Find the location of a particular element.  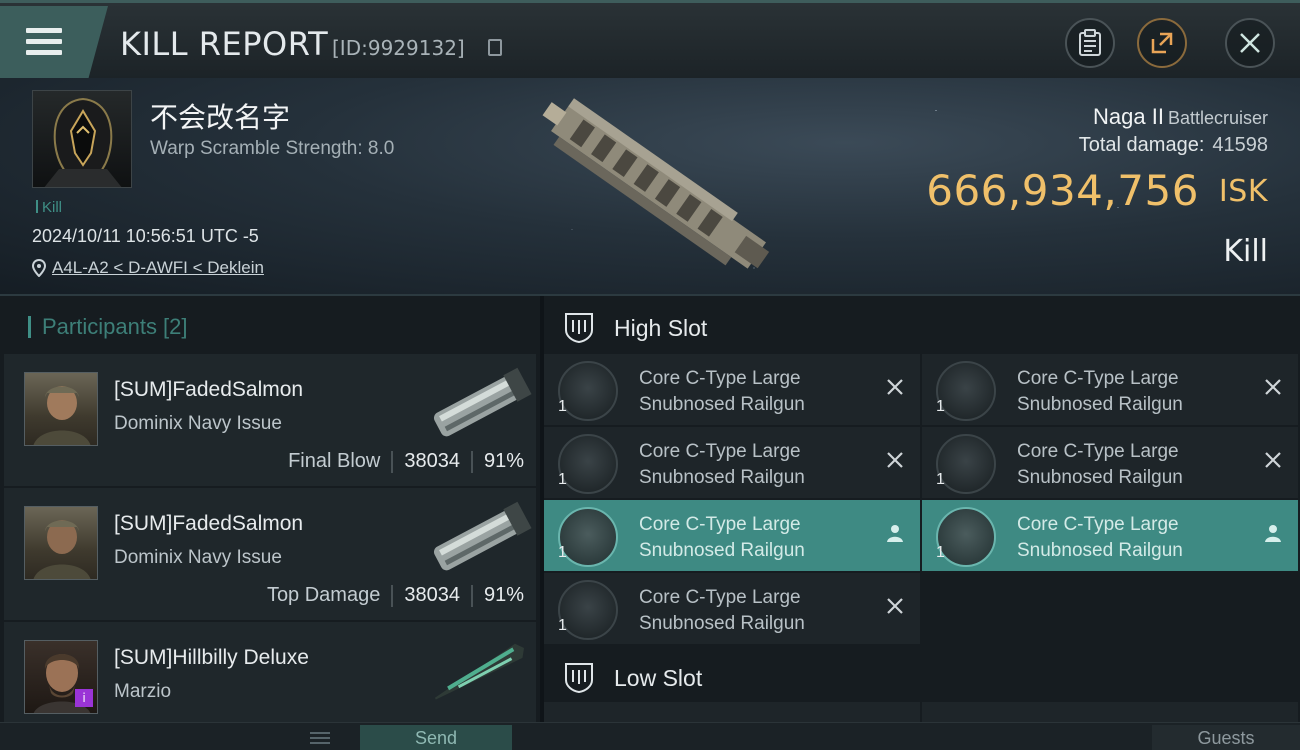

chat-bar: Send Guests is located at coordinates (650, 736).